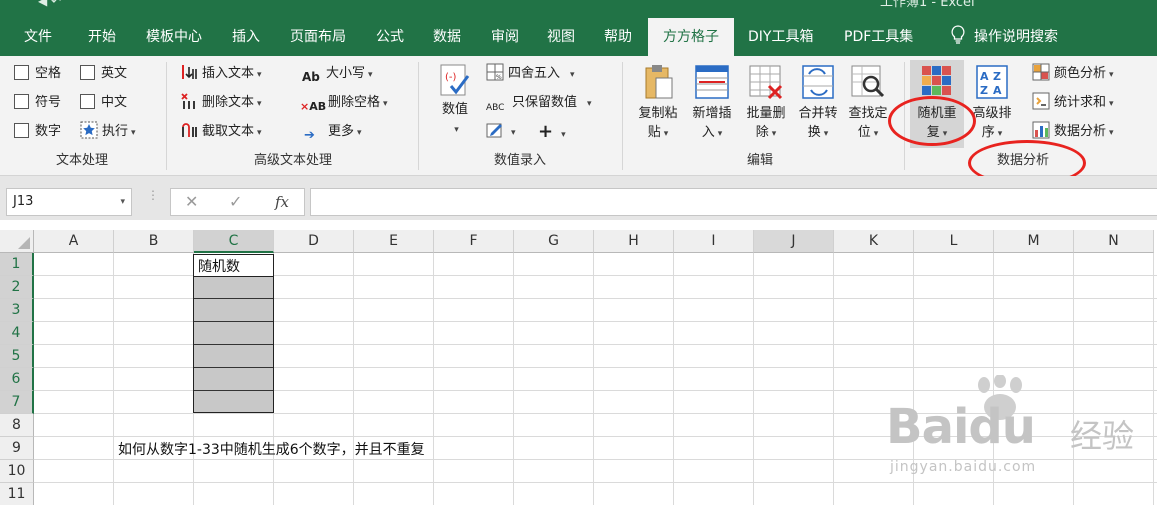 The image size is (1157, 505). Describe the element at coordinates (868, 81) in the screenshot. I see `find-magnifier-icon` at that location.